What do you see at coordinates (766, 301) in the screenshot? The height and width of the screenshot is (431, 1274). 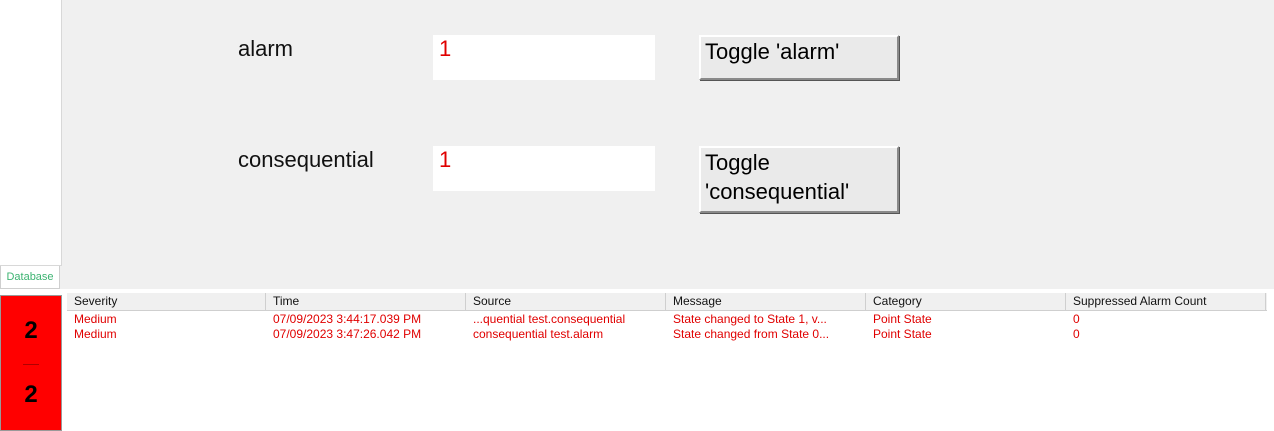 I see `column-header-message: Message` at bounding box center [766, 301].